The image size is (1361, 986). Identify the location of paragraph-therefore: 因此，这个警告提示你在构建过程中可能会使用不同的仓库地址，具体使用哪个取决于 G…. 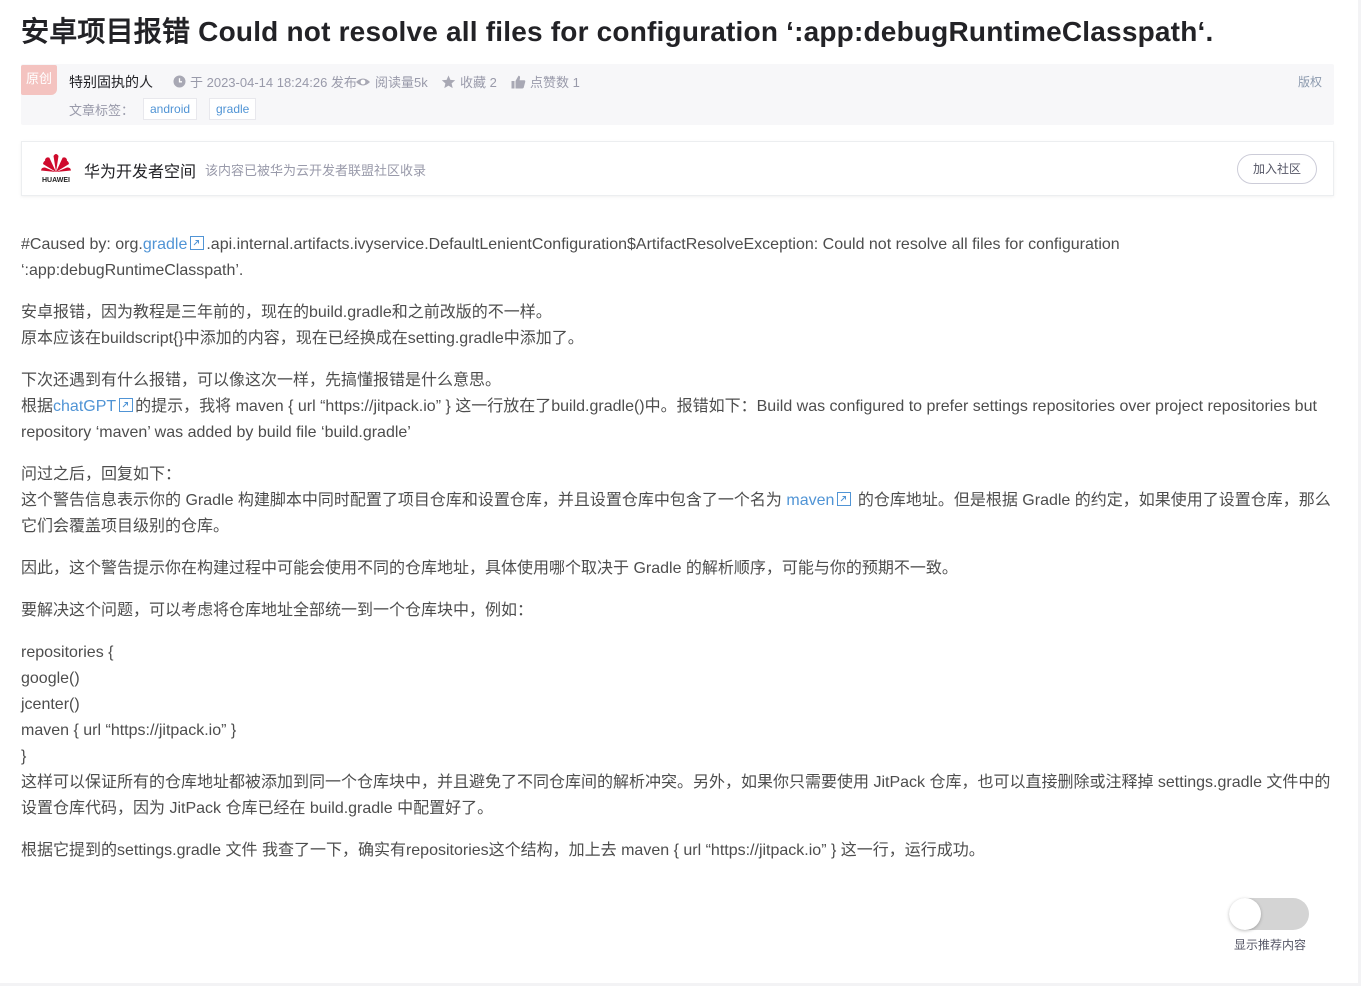
(489, 568).